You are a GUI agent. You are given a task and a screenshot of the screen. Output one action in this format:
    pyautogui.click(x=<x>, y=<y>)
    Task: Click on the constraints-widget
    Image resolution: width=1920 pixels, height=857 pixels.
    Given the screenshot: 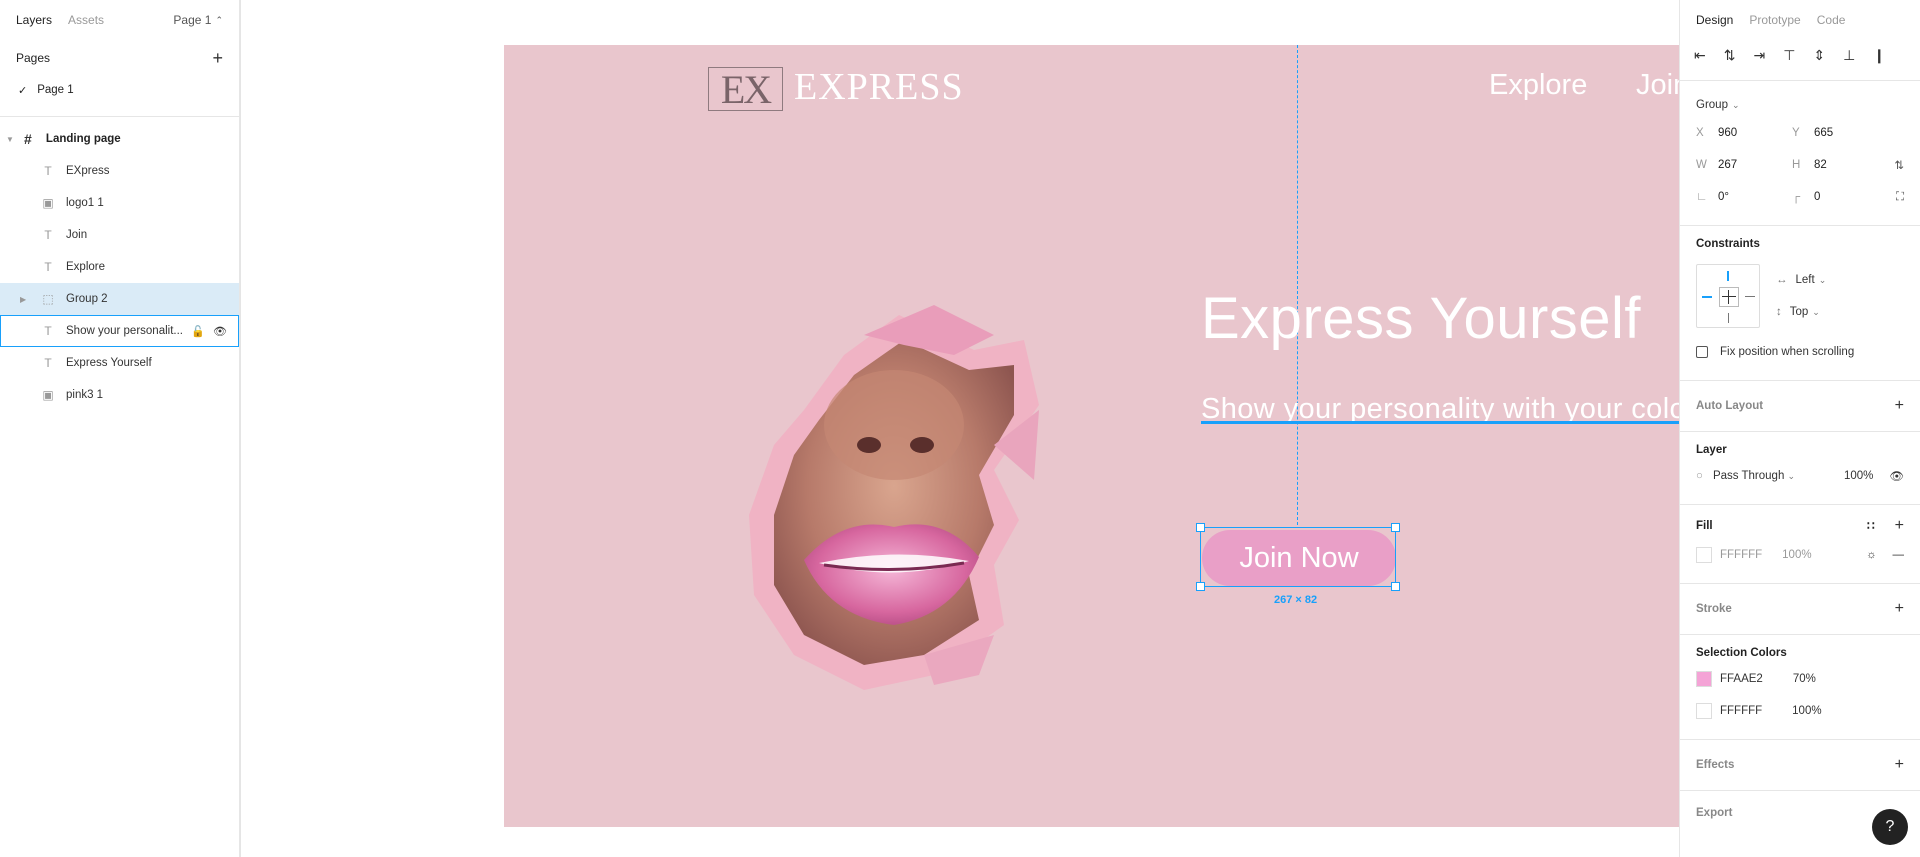 What is the action you would take?
    pyautogui.click(x=1728, y=296)
    